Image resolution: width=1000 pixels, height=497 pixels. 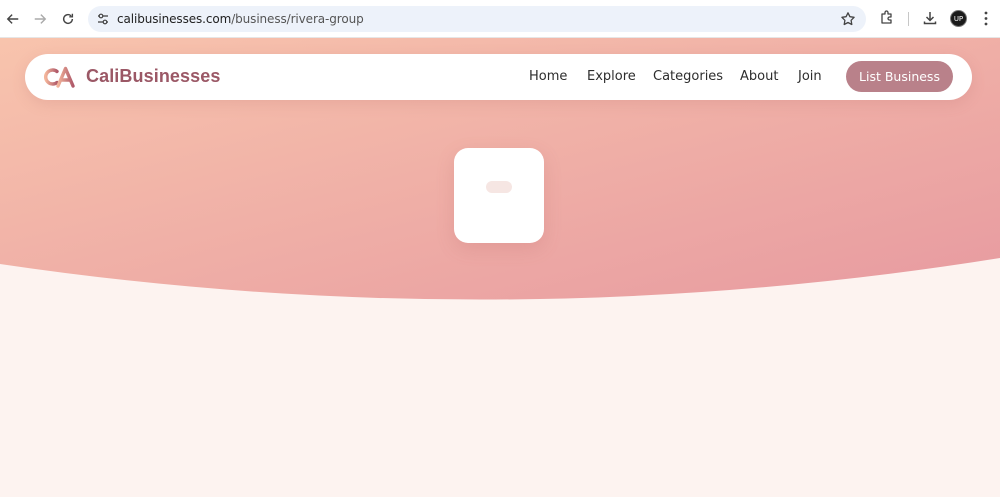 I want to click on download-icon, so click(x=930, y=18).